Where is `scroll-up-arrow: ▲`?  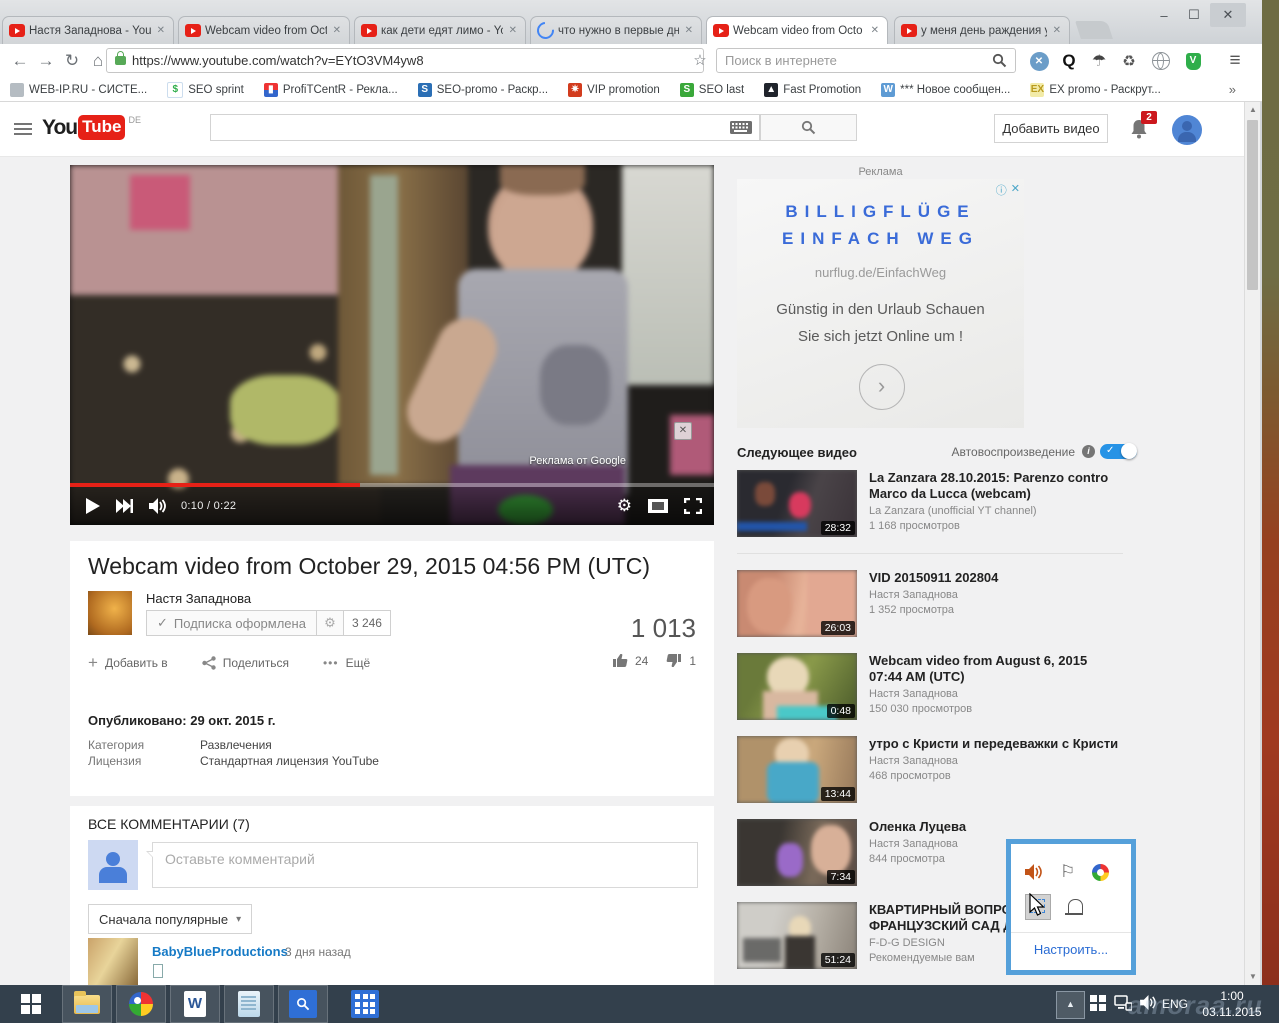 scroll-up-arrow: ▲ is located at coordinates (1253, 110).